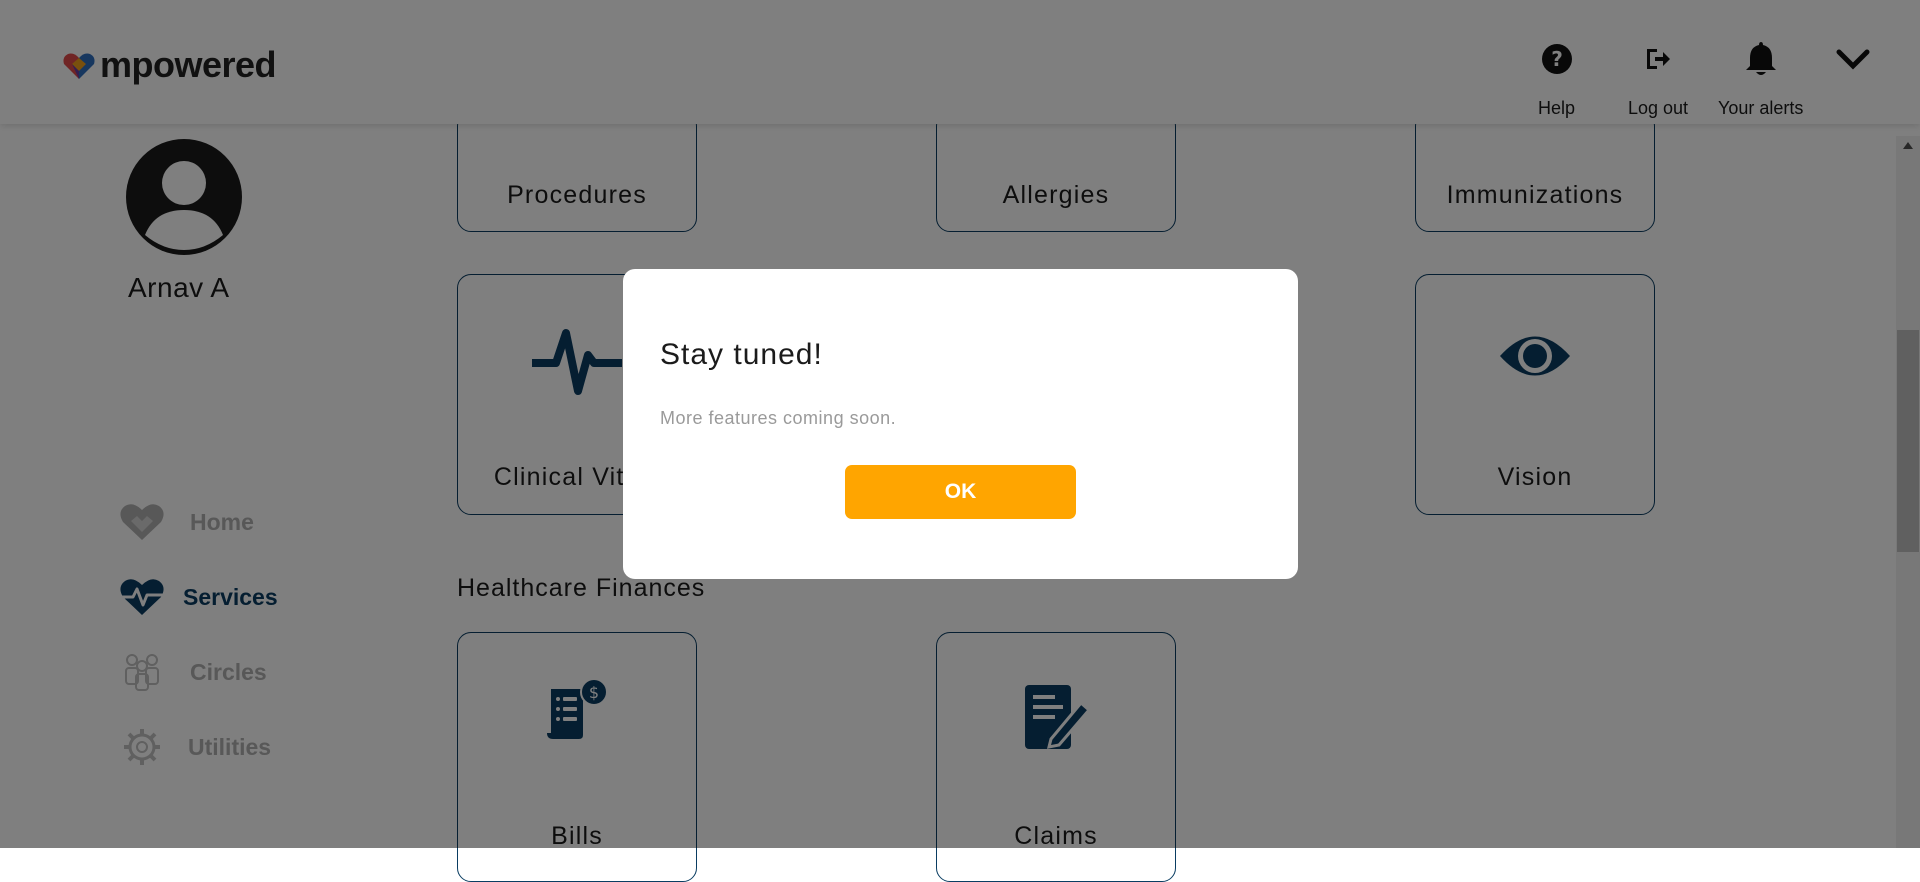 This screenshot has height=882, width=1920. Describe the element at coordinates (778, 418) in the screenshot. I see `dialog-message: More features coming soon.` at that location.